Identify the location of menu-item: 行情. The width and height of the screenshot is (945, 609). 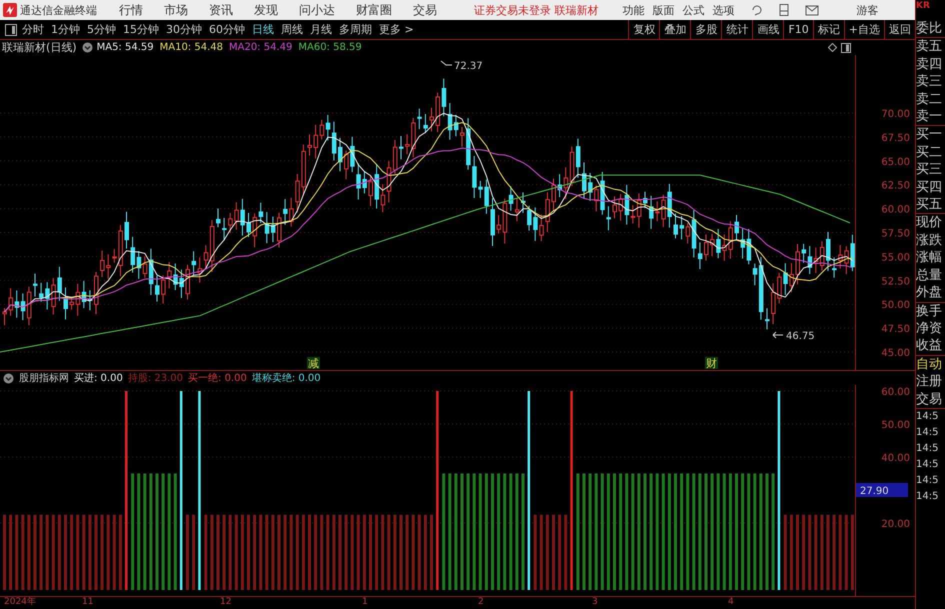
(131, 10).